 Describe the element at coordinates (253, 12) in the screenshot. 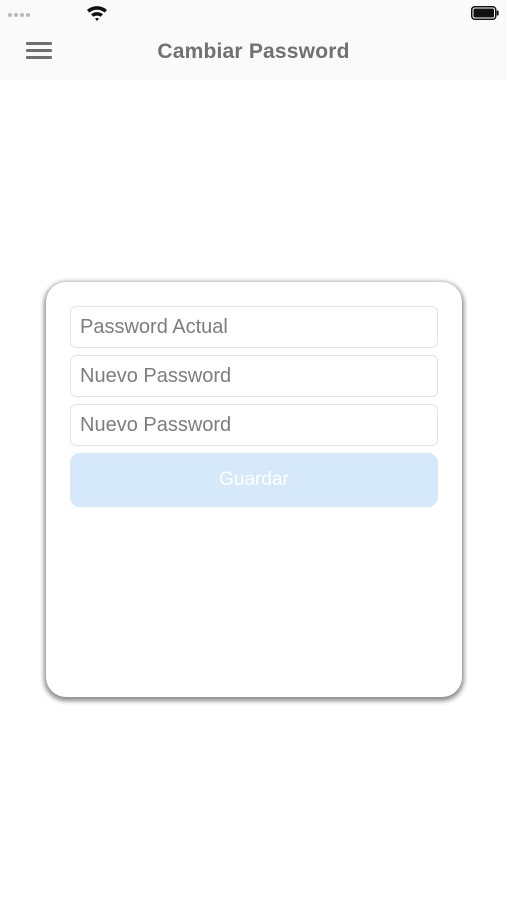

I see `status-bar` at that location.